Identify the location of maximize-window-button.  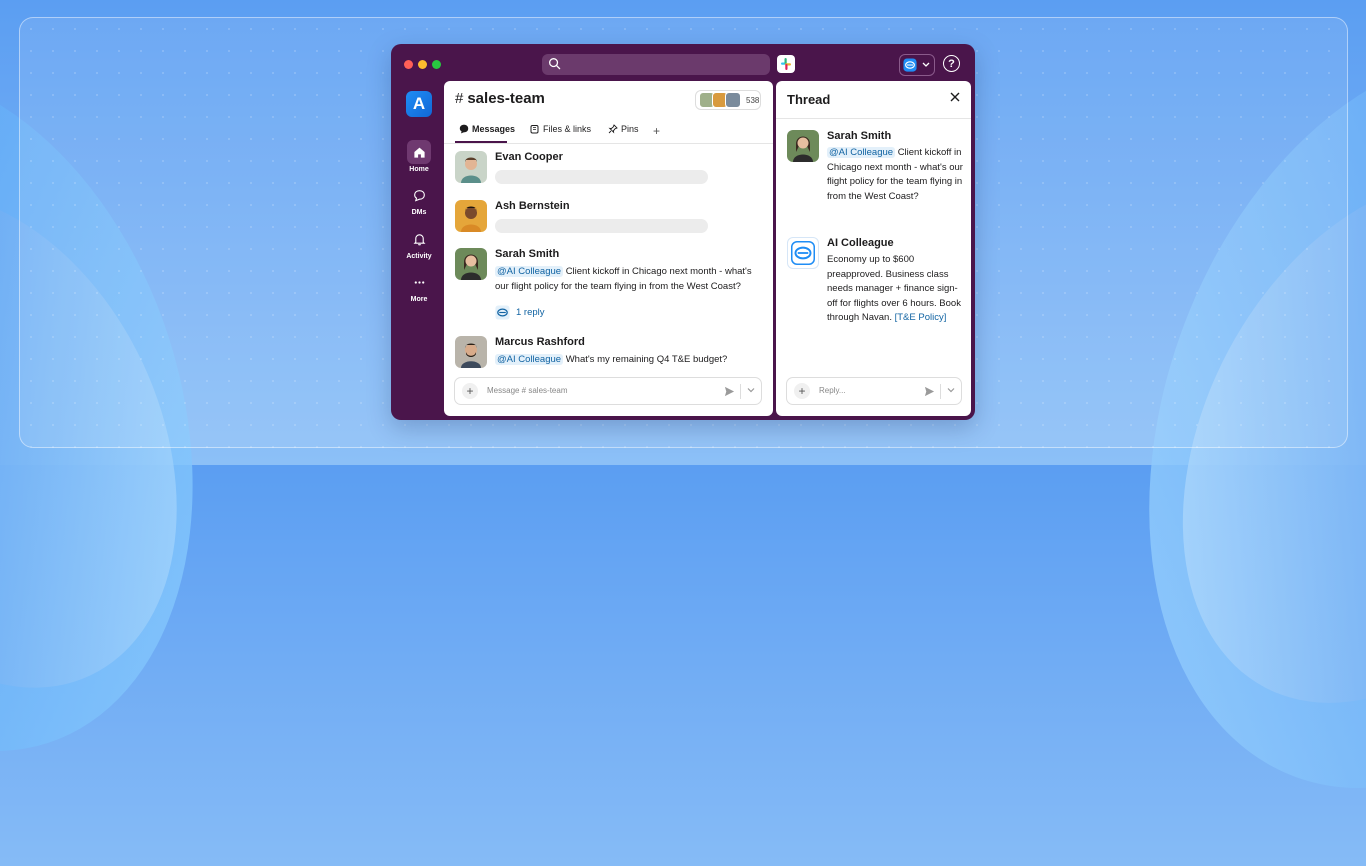
(436, 64).